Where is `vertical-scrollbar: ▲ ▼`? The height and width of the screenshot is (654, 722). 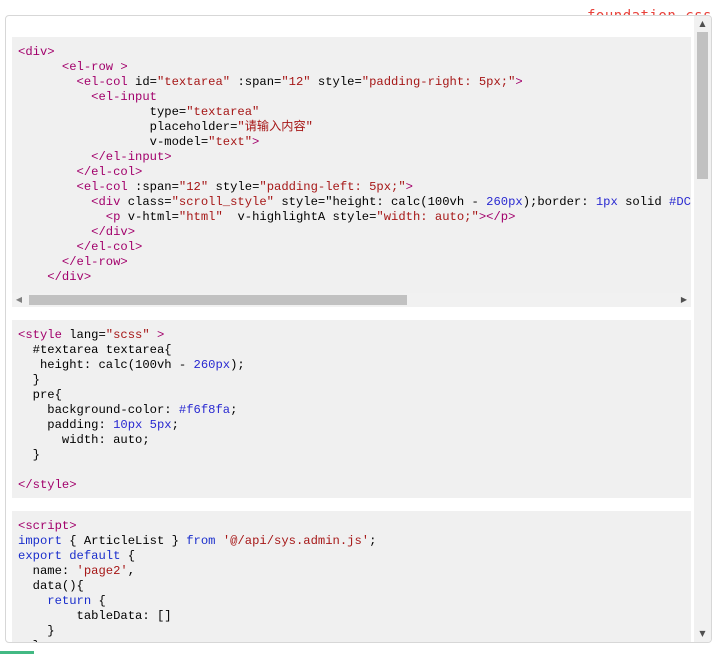
vertical-scrollbar: ▲ ▼ is located at coordinates (702, 329).